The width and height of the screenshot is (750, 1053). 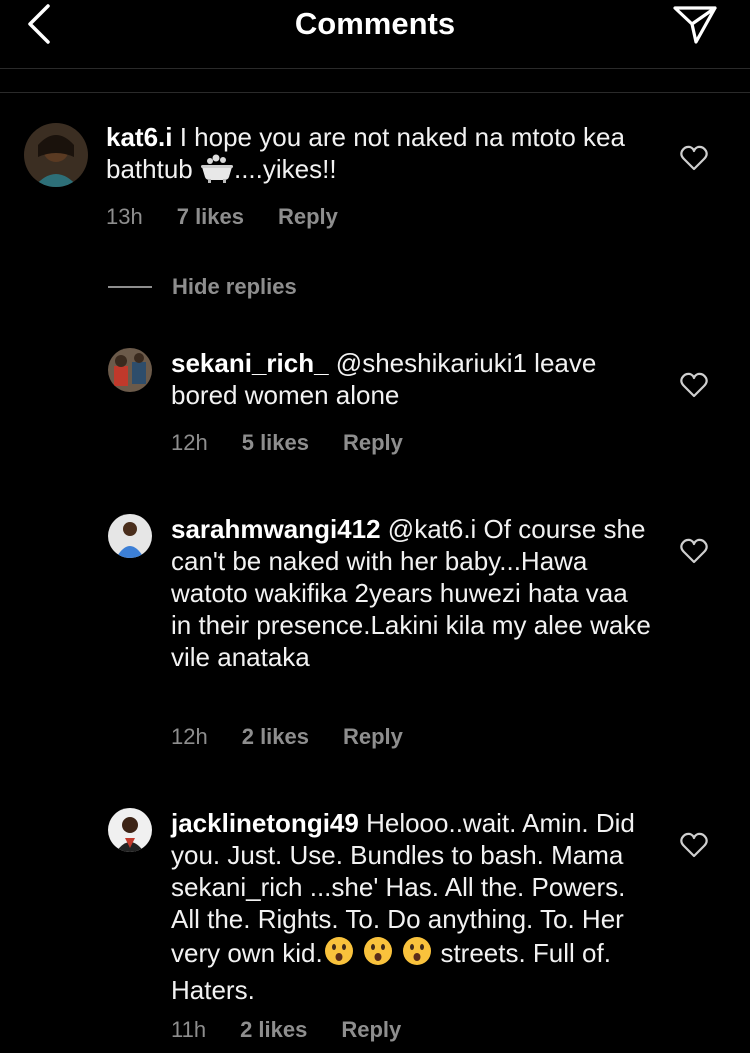 What do you see at coordinates (217, 171) in the screenshot?
I see `bathtub-emoji-icon` at bounding box center [217, 171].